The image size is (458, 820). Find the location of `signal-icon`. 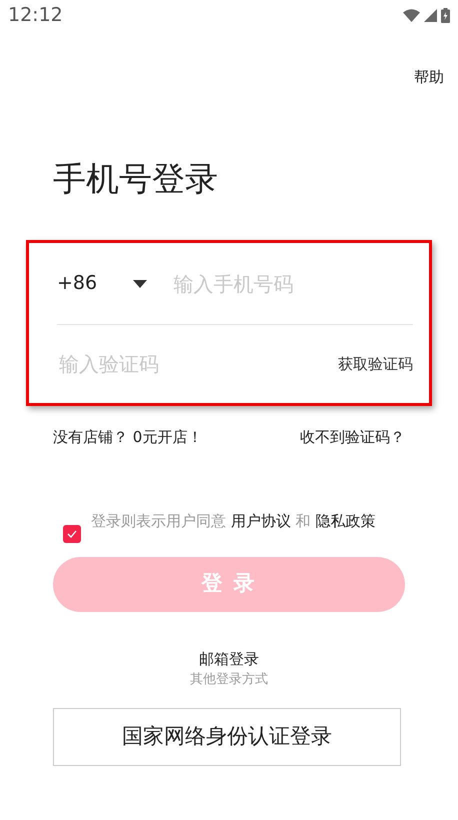

signal-icon is located at coordinates (430, 15).